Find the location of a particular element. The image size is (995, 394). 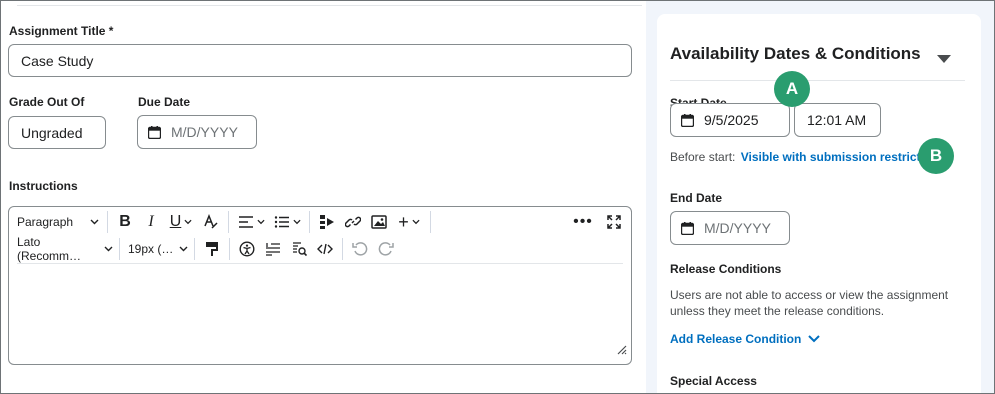

insert-media-icon is located at coordinates (327, 222).